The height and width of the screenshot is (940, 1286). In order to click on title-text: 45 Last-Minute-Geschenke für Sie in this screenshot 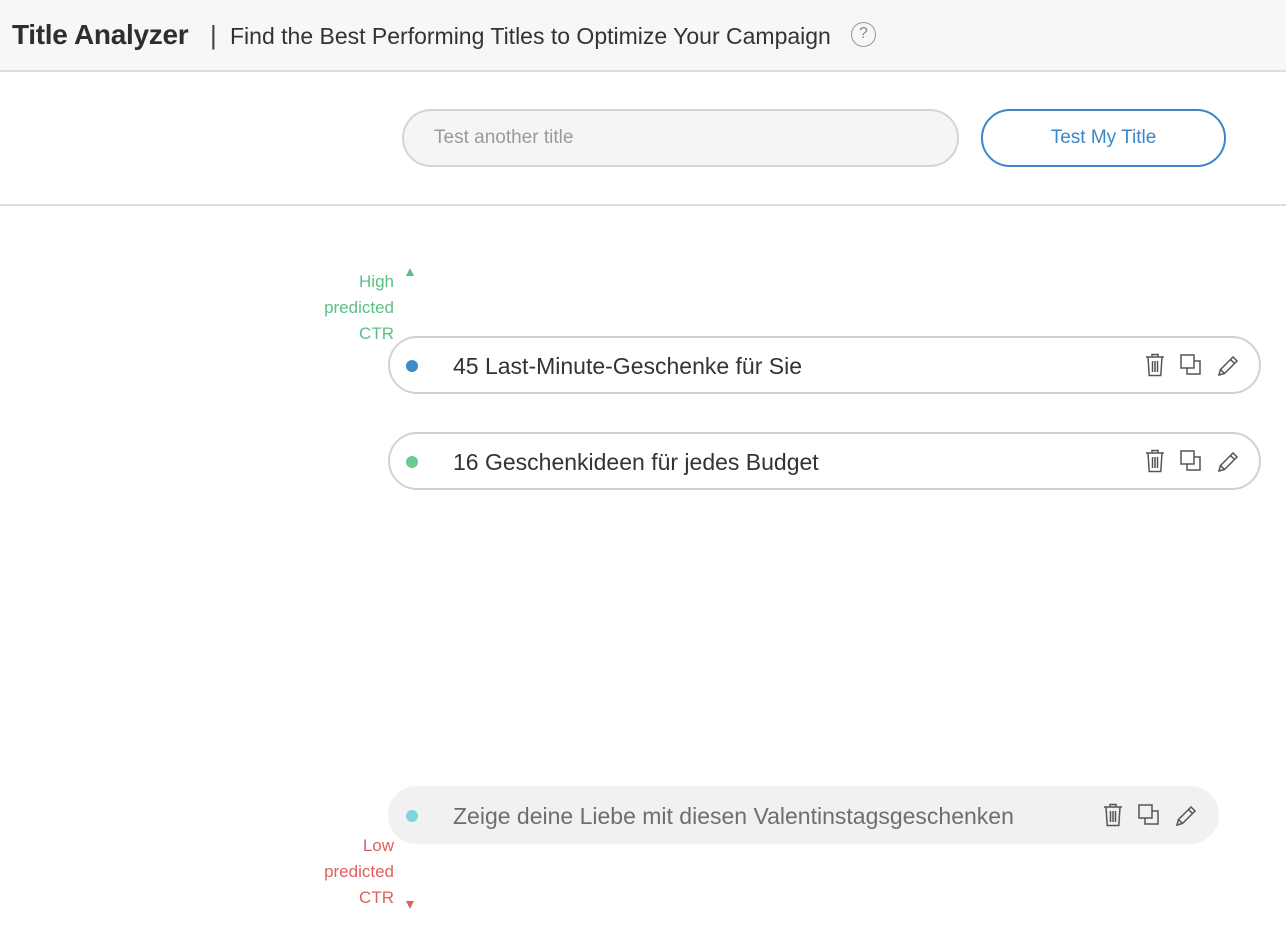, I will do `click(628, 366)`.